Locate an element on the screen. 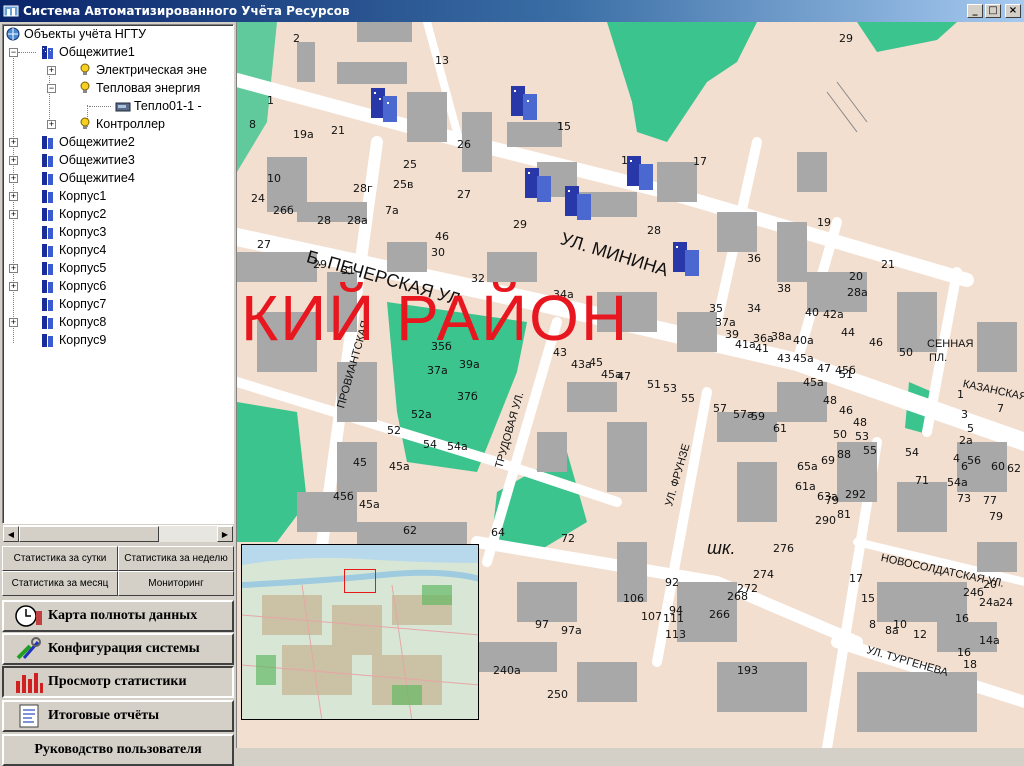  tree-item-building8: + Корпус8 is located at coordinates (57, 322).